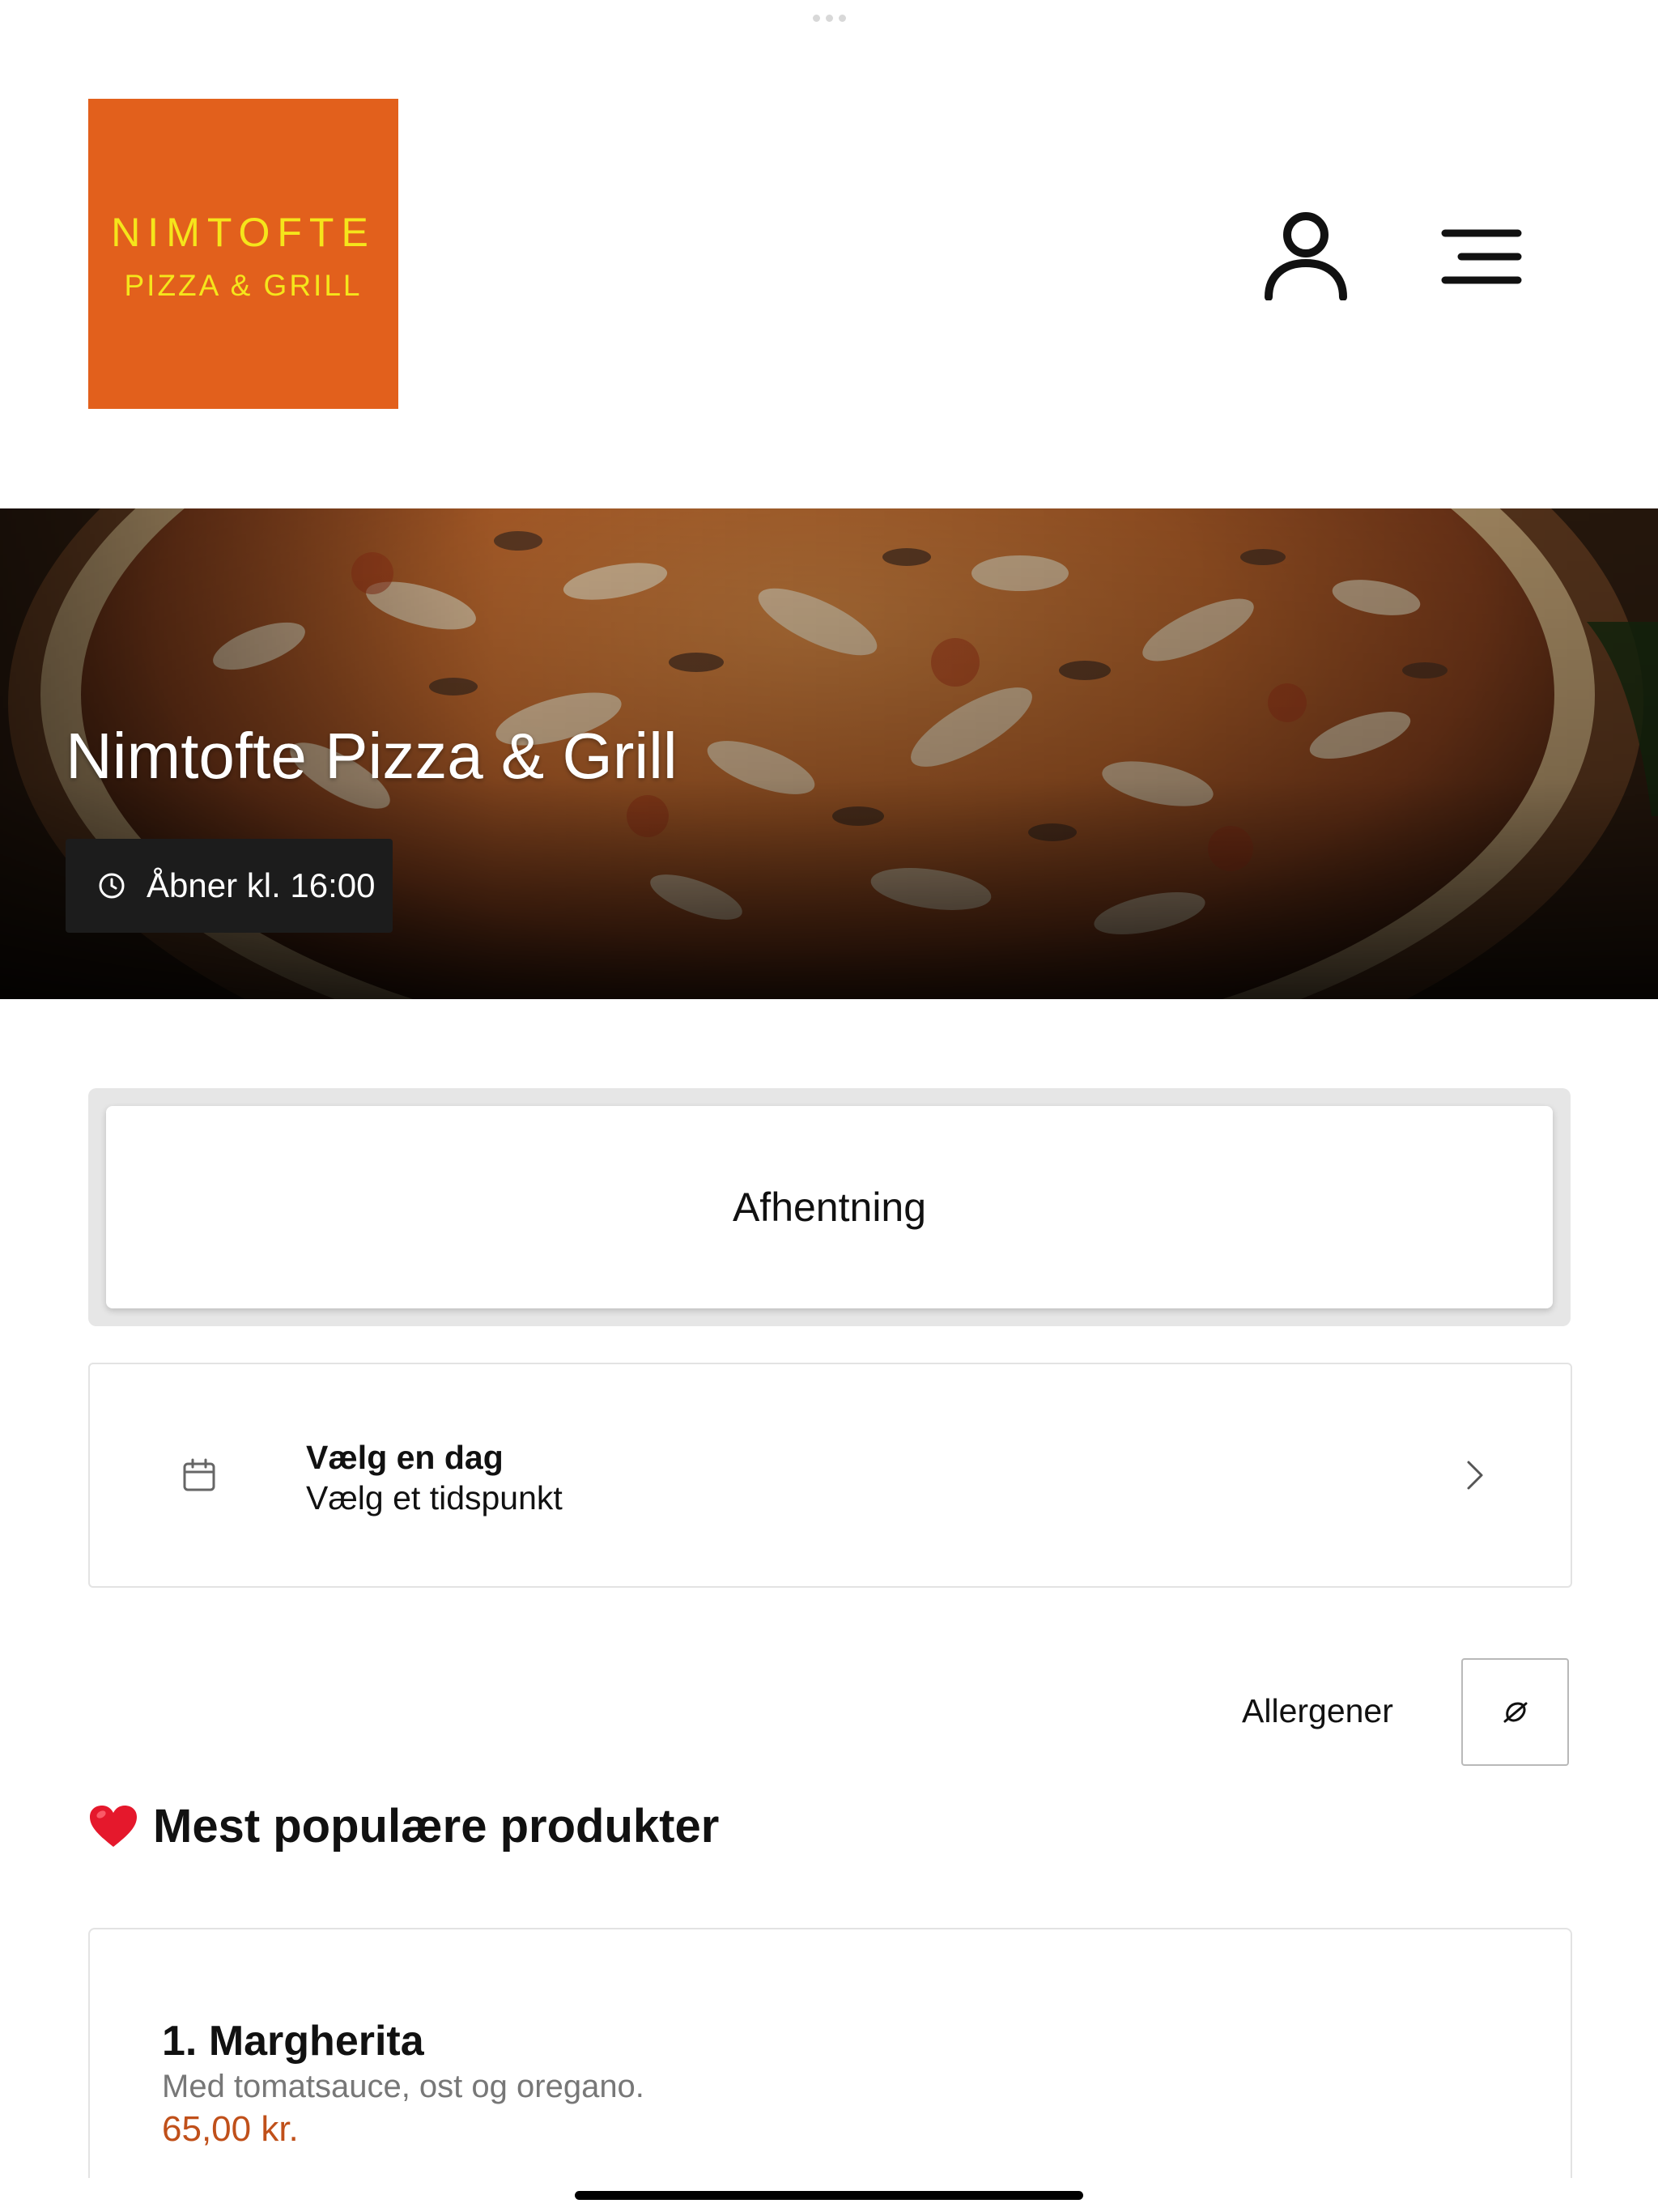 The image size is (1658, 2212). Describe the element at coordinates (199, 1477) in the screenshot. I see `calendar-icon` at that location.